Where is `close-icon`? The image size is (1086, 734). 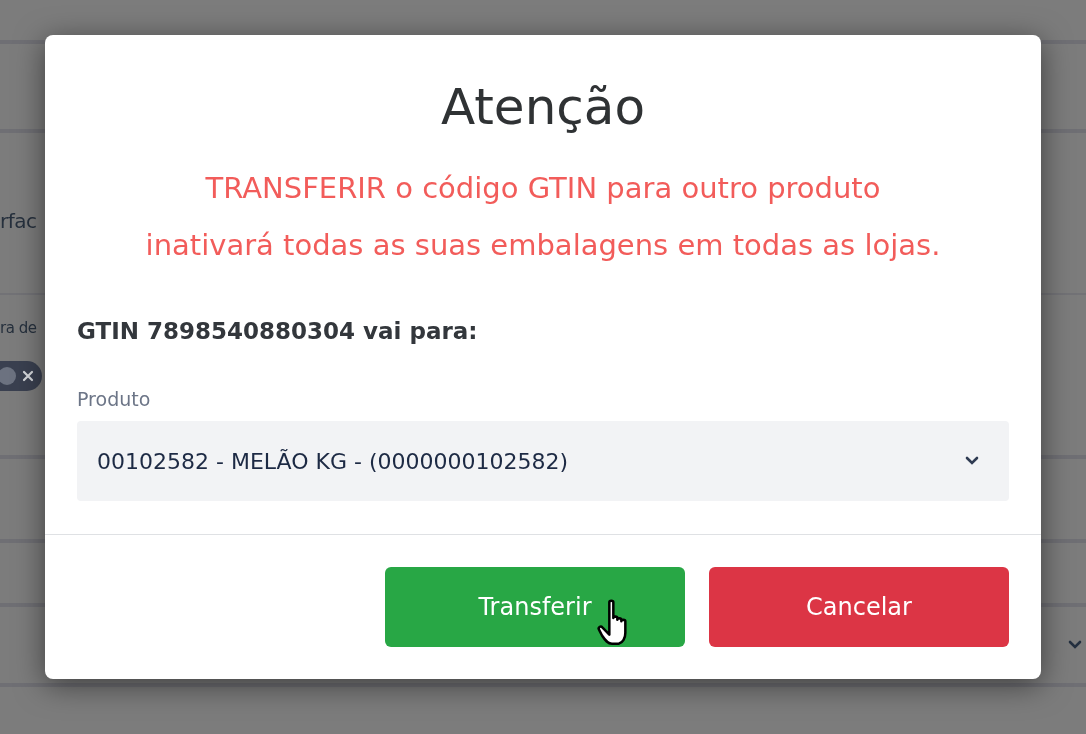
close-icon is located at coordinates (28, 376).